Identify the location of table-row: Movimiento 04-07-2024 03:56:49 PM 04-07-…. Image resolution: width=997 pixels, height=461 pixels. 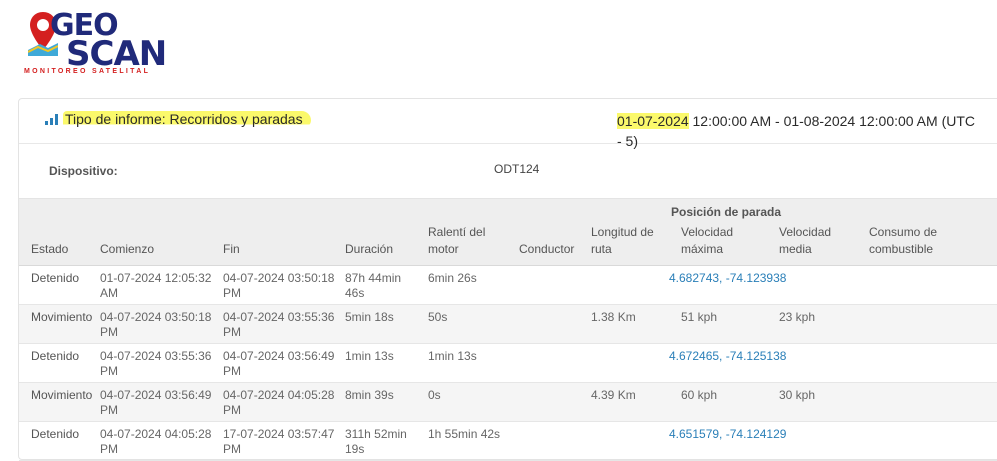
(508, 402).